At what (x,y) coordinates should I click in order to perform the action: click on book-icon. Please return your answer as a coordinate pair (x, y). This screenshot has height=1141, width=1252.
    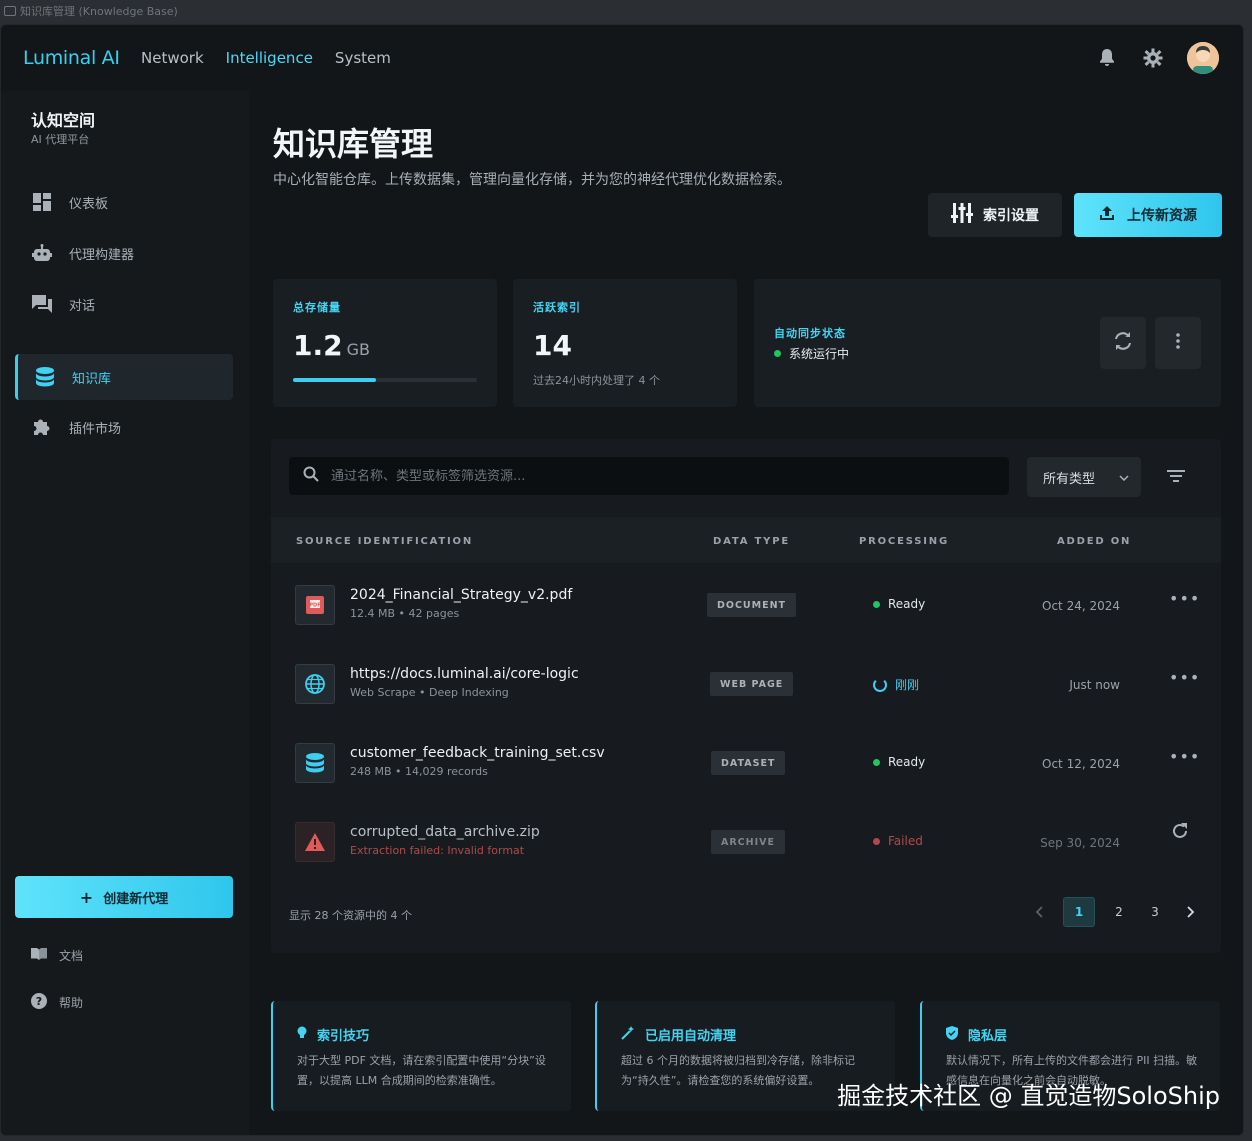
    Looking at the image, I should click on (39, 955).